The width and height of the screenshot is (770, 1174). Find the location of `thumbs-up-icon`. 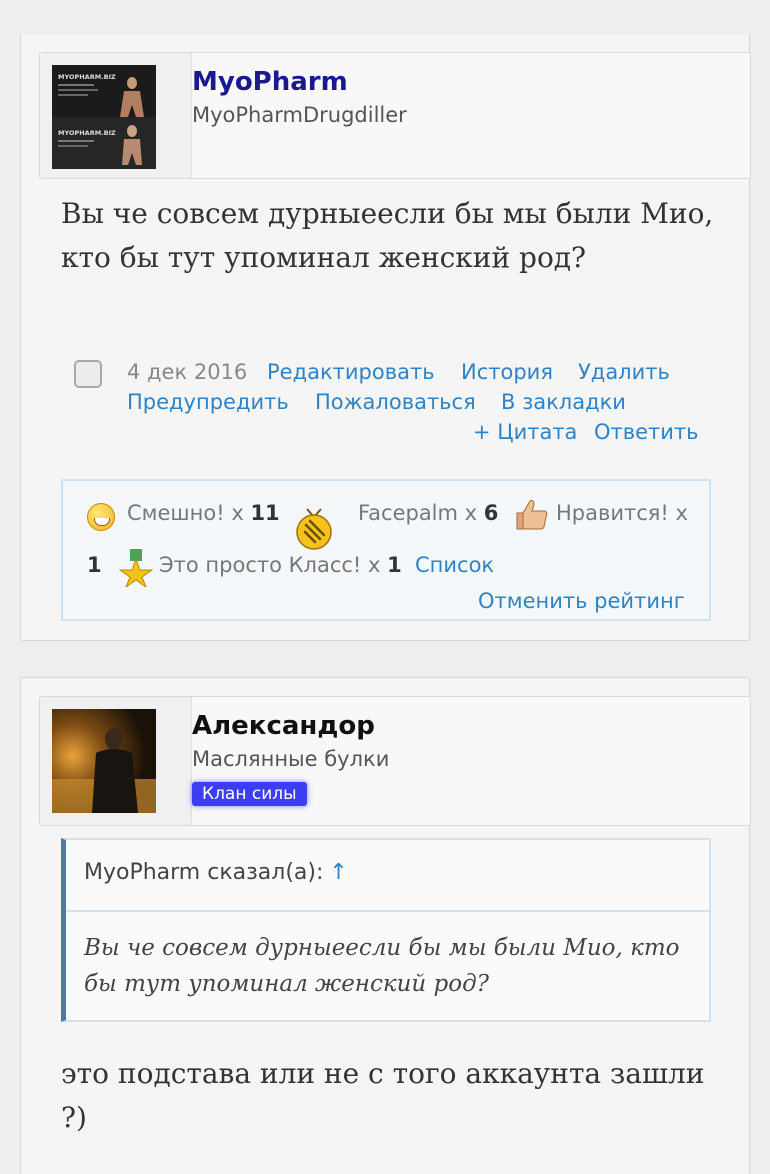

thumbs-up-icon is located at coordinates (532, 515).